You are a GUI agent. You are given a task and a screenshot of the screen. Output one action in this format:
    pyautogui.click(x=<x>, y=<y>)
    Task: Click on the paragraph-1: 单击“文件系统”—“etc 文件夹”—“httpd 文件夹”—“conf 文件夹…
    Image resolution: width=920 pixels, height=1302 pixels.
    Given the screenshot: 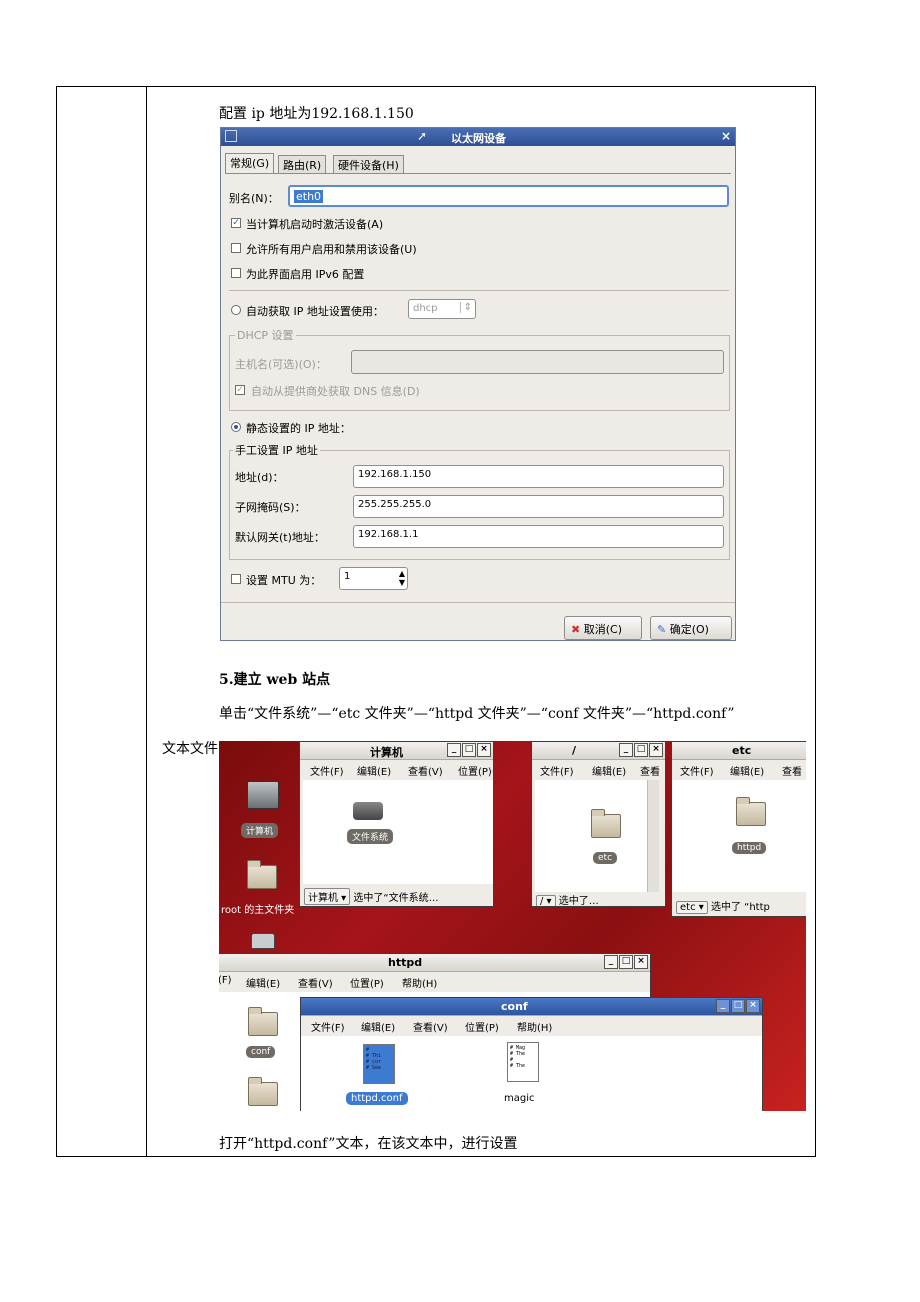 What is the action you would take?
    pyautogui.click(x=477, y=714)
    